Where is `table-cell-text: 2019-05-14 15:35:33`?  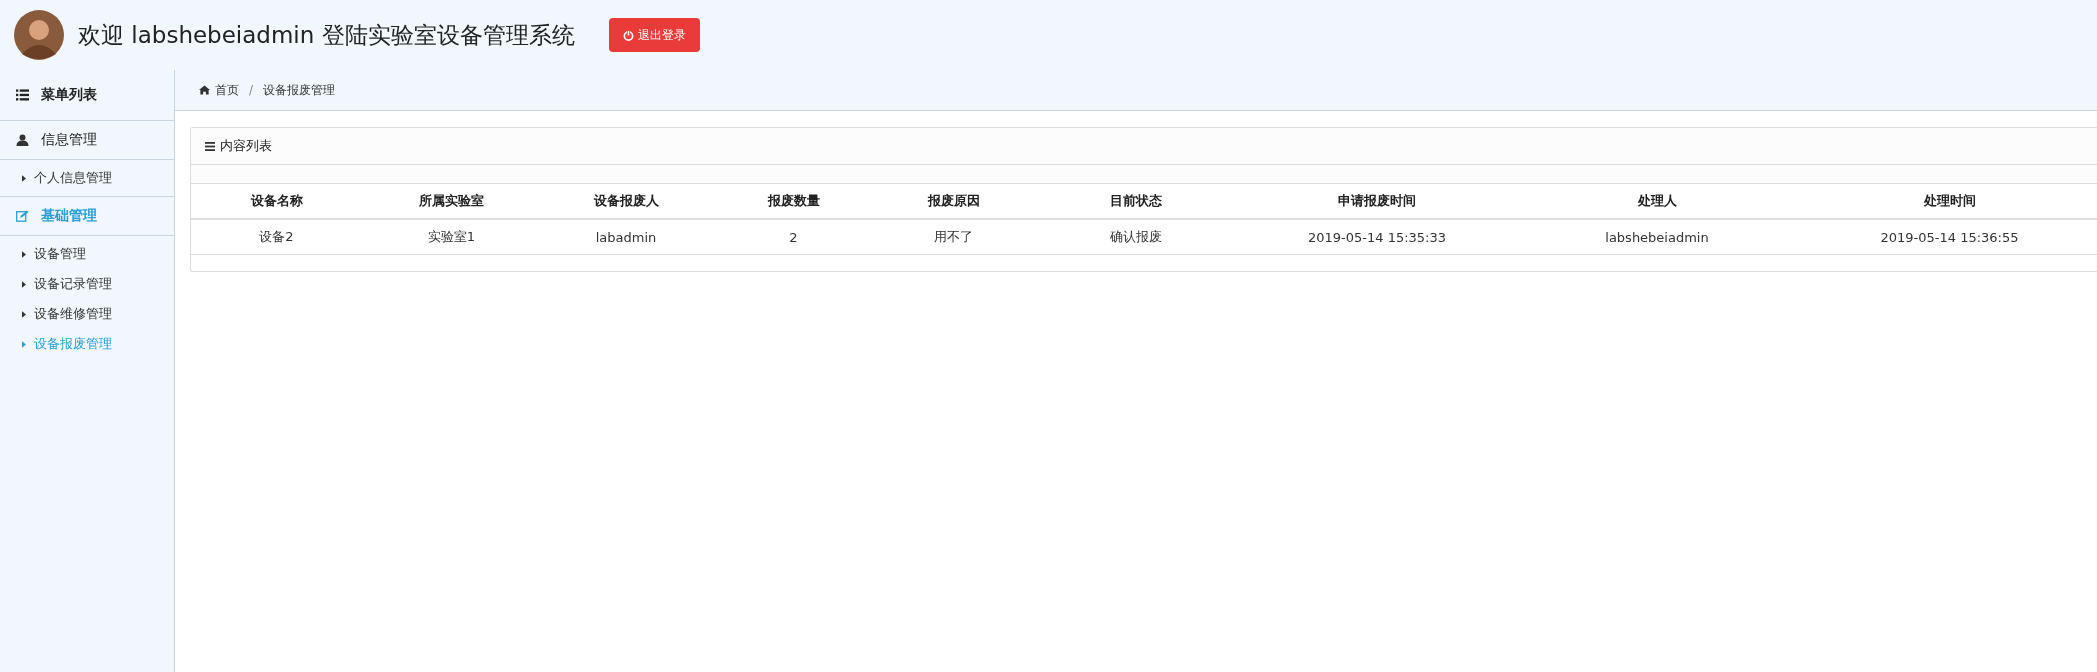
table-cell-text: 2019-05-14 15:35:33 is located at coordinates (1377, 237).